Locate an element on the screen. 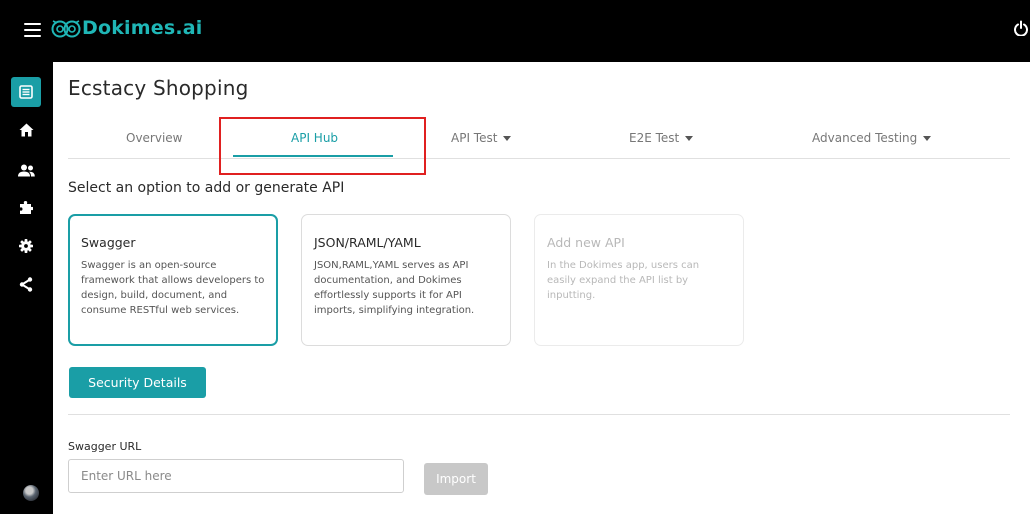 This screenshot has width=1030, height=514. import-button: Import is located at coordinates (456, 479).